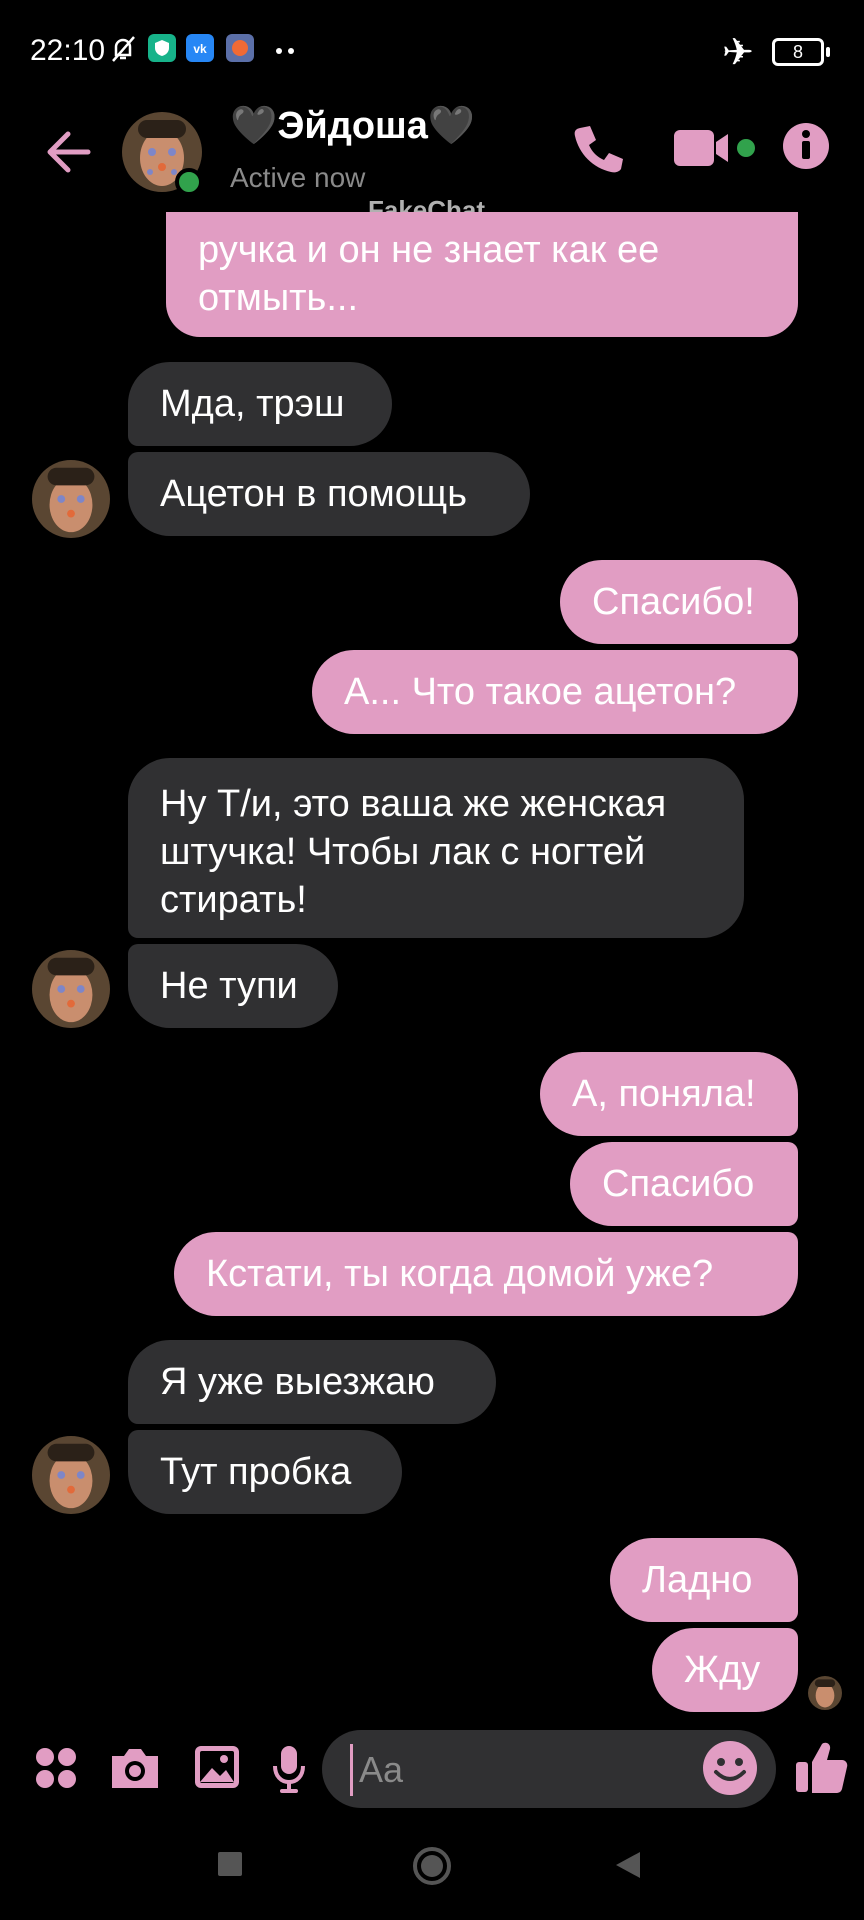 The height and width of the screenshot is (1920, 864). Describe the element at coordinates (725, 1670) in the screenshot. I see `message-outgoing: Жду` at that location.